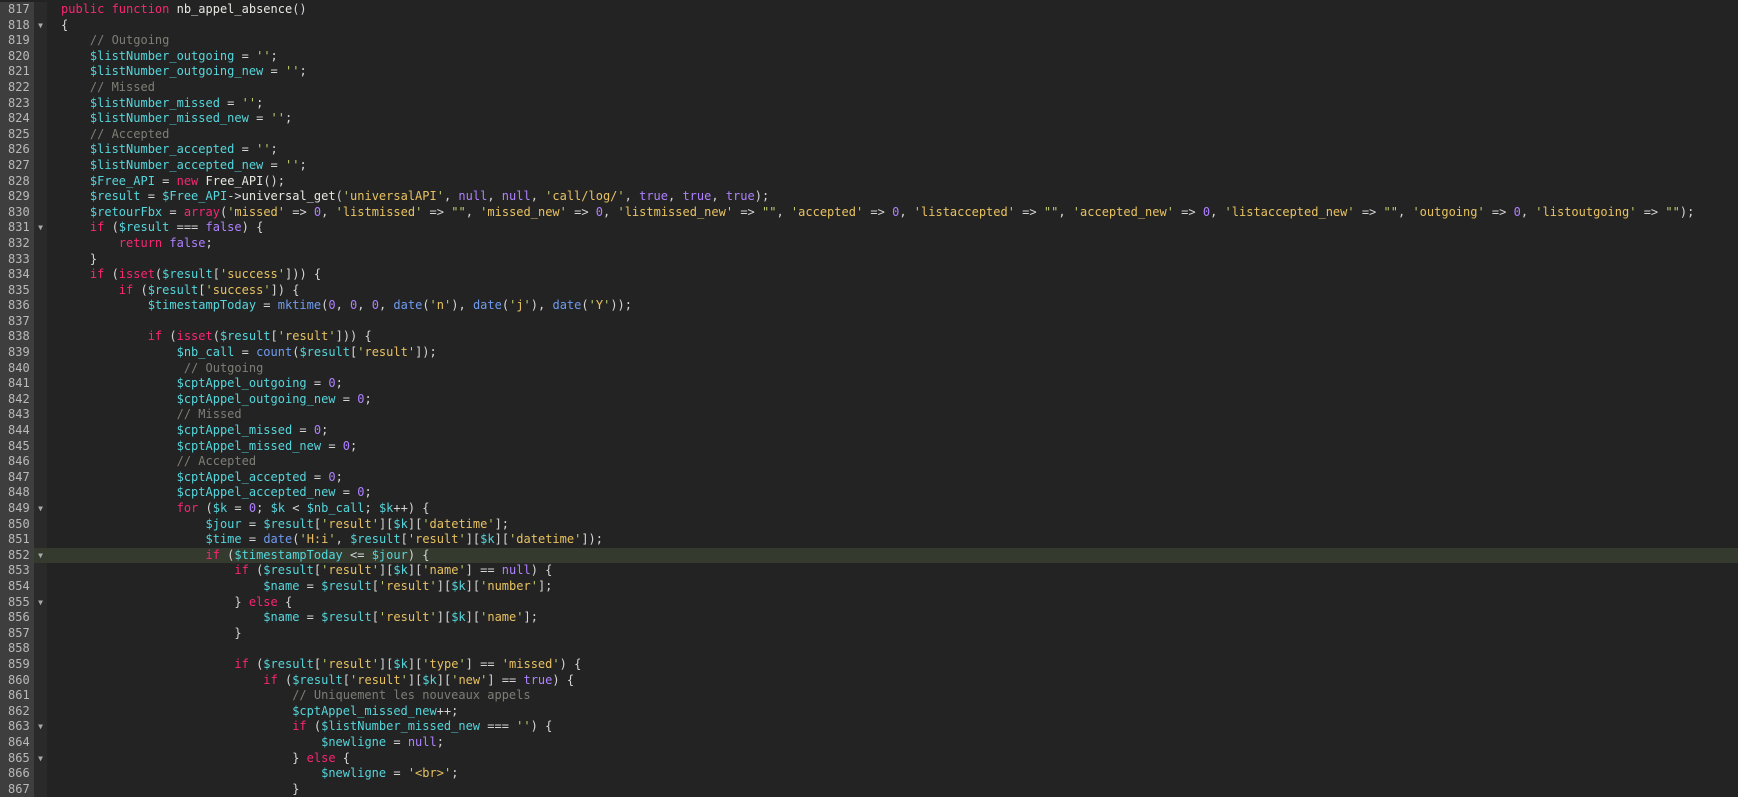  What do you see at coordinates (892, 228) in the screenshot?
I see `code-line: if ($result === false) {` at bounding box center [892, 228].